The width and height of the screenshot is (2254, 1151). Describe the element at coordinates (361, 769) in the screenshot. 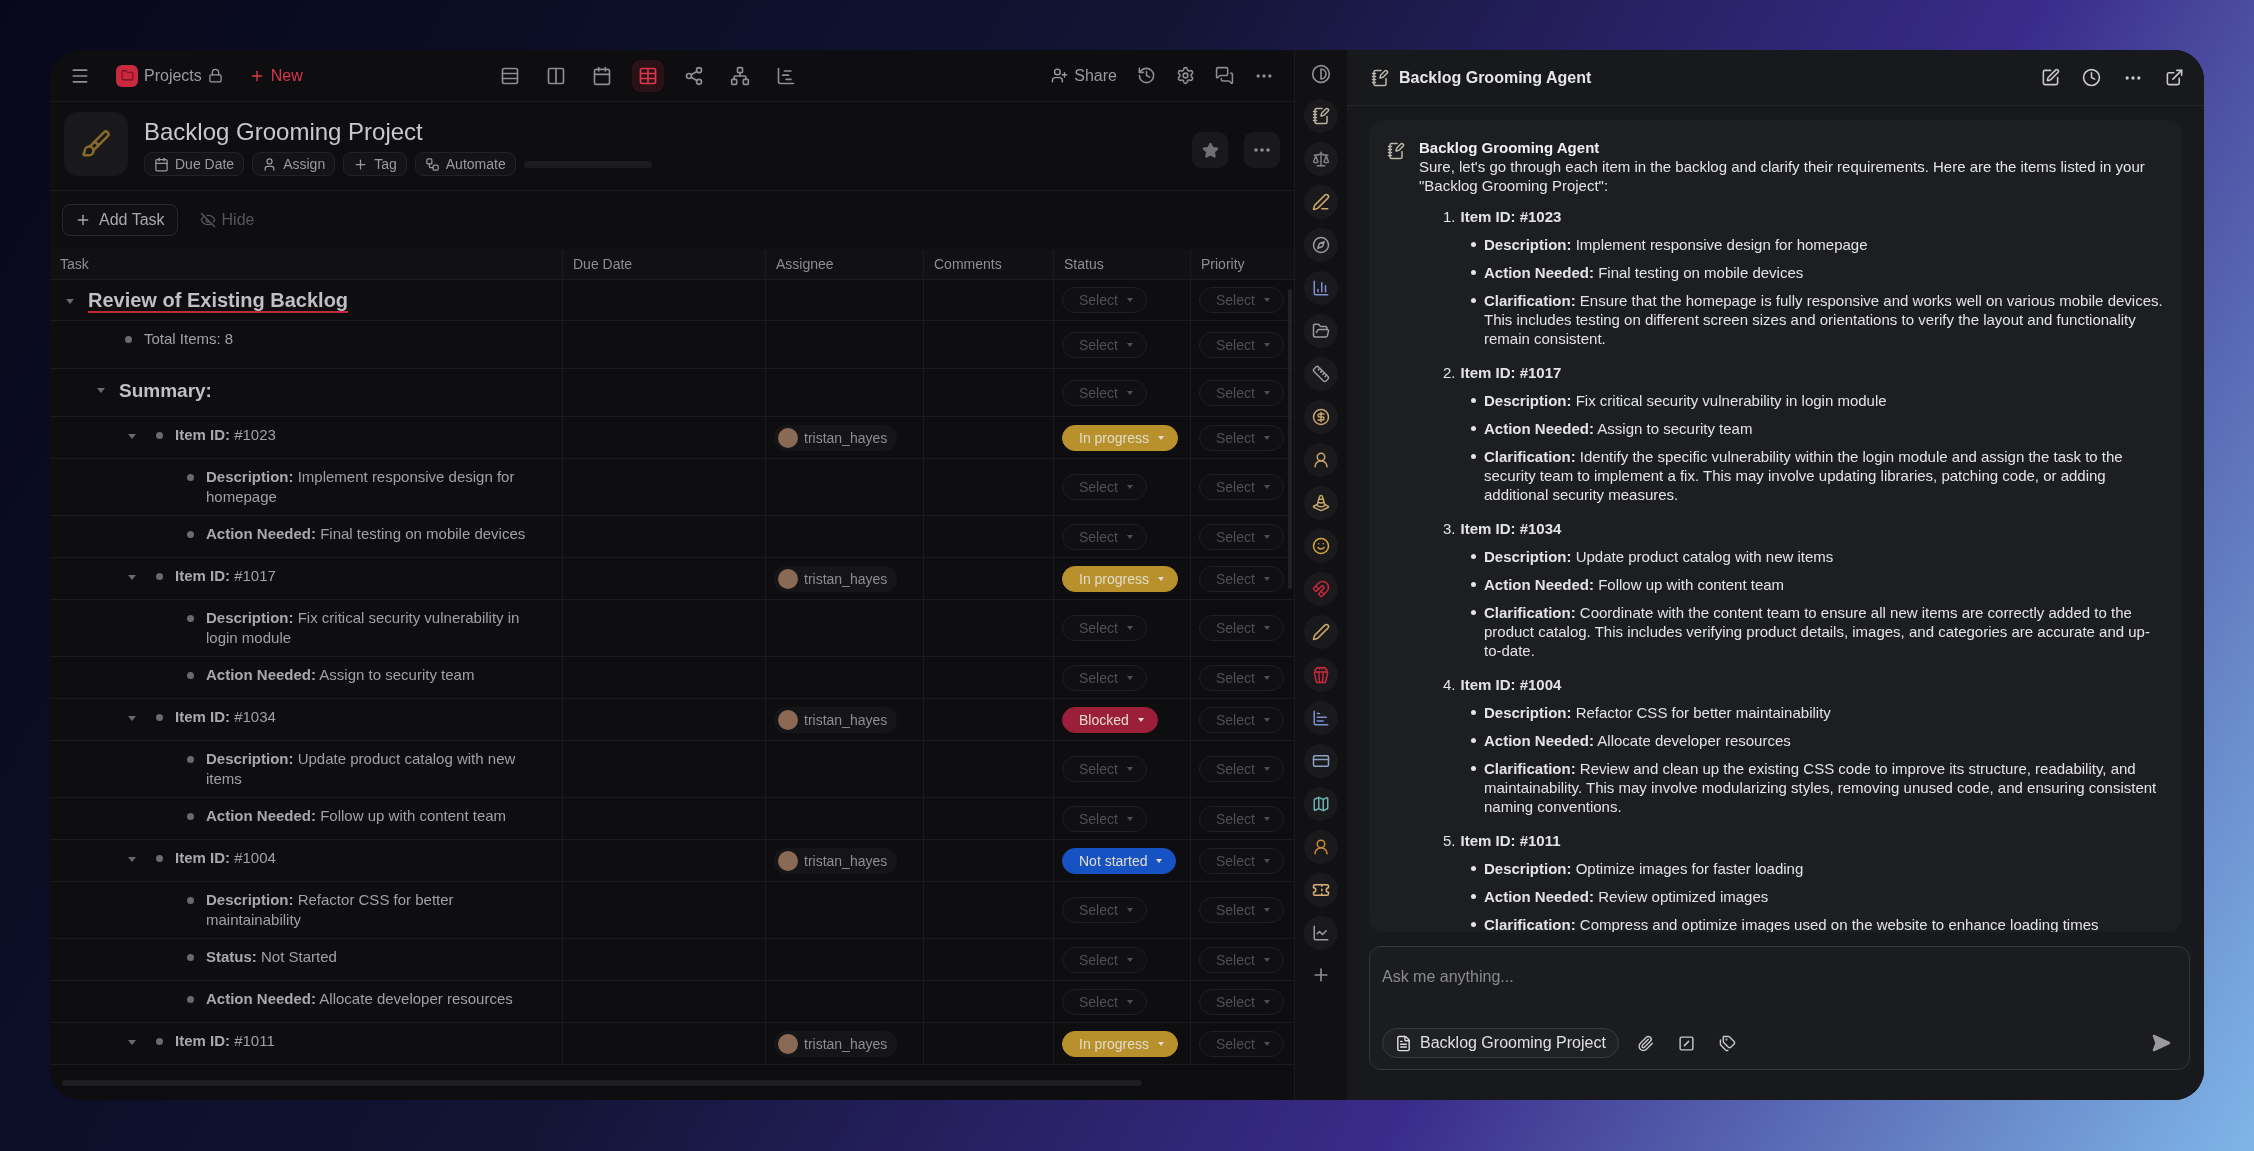

I see `task-text: Description: Update product catalog with new items` at that location.